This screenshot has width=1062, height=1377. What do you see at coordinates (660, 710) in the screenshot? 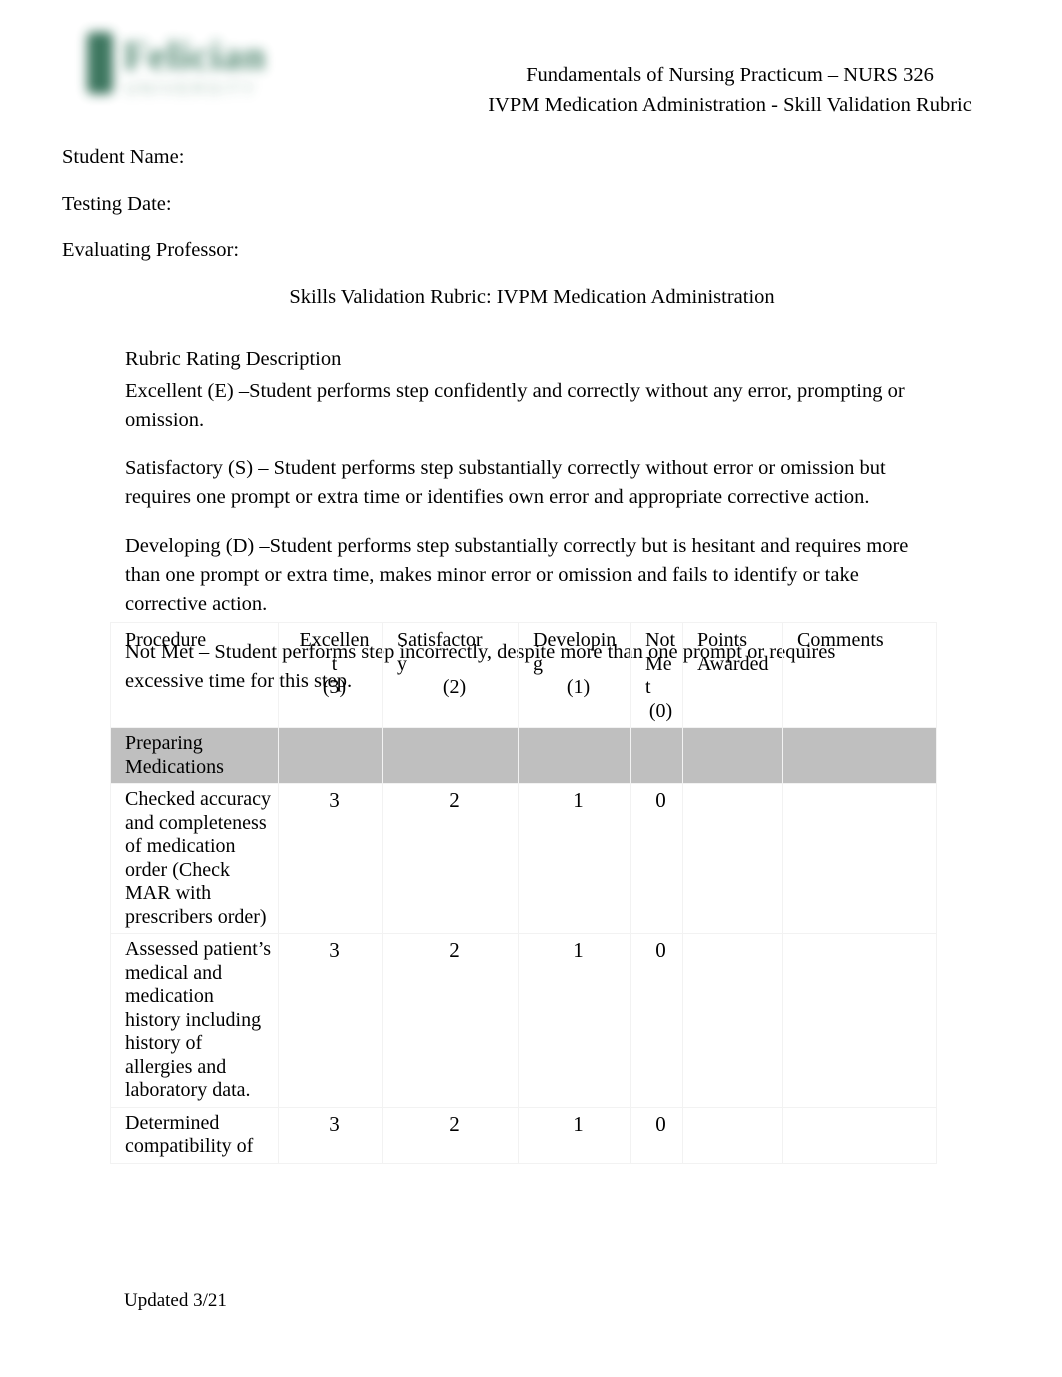
I see `column-header-not-met-score: (0)` at bounding box center [660, 710].